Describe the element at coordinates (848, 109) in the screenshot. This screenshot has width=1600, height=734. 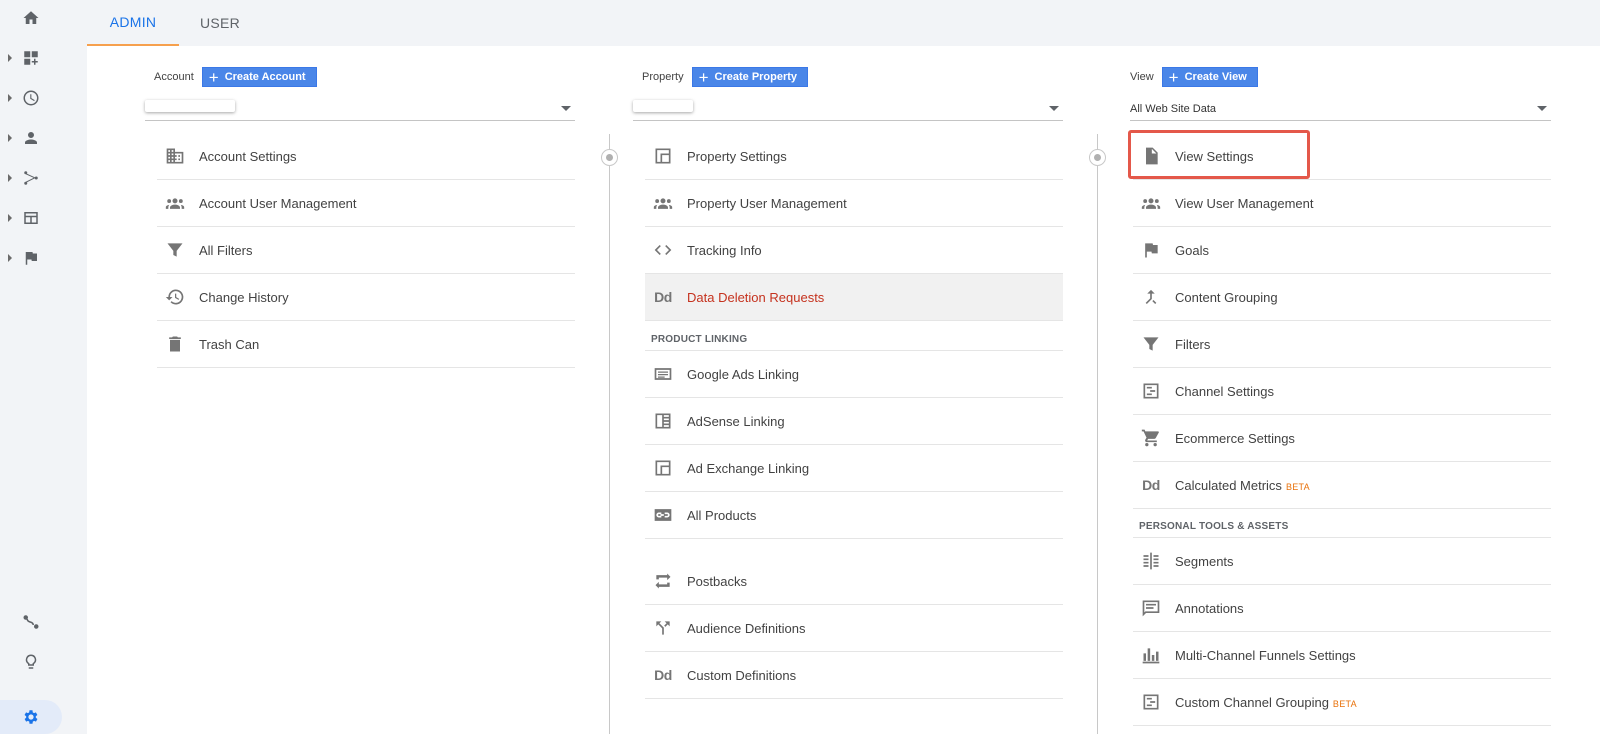
I see `property-selector` at that location.